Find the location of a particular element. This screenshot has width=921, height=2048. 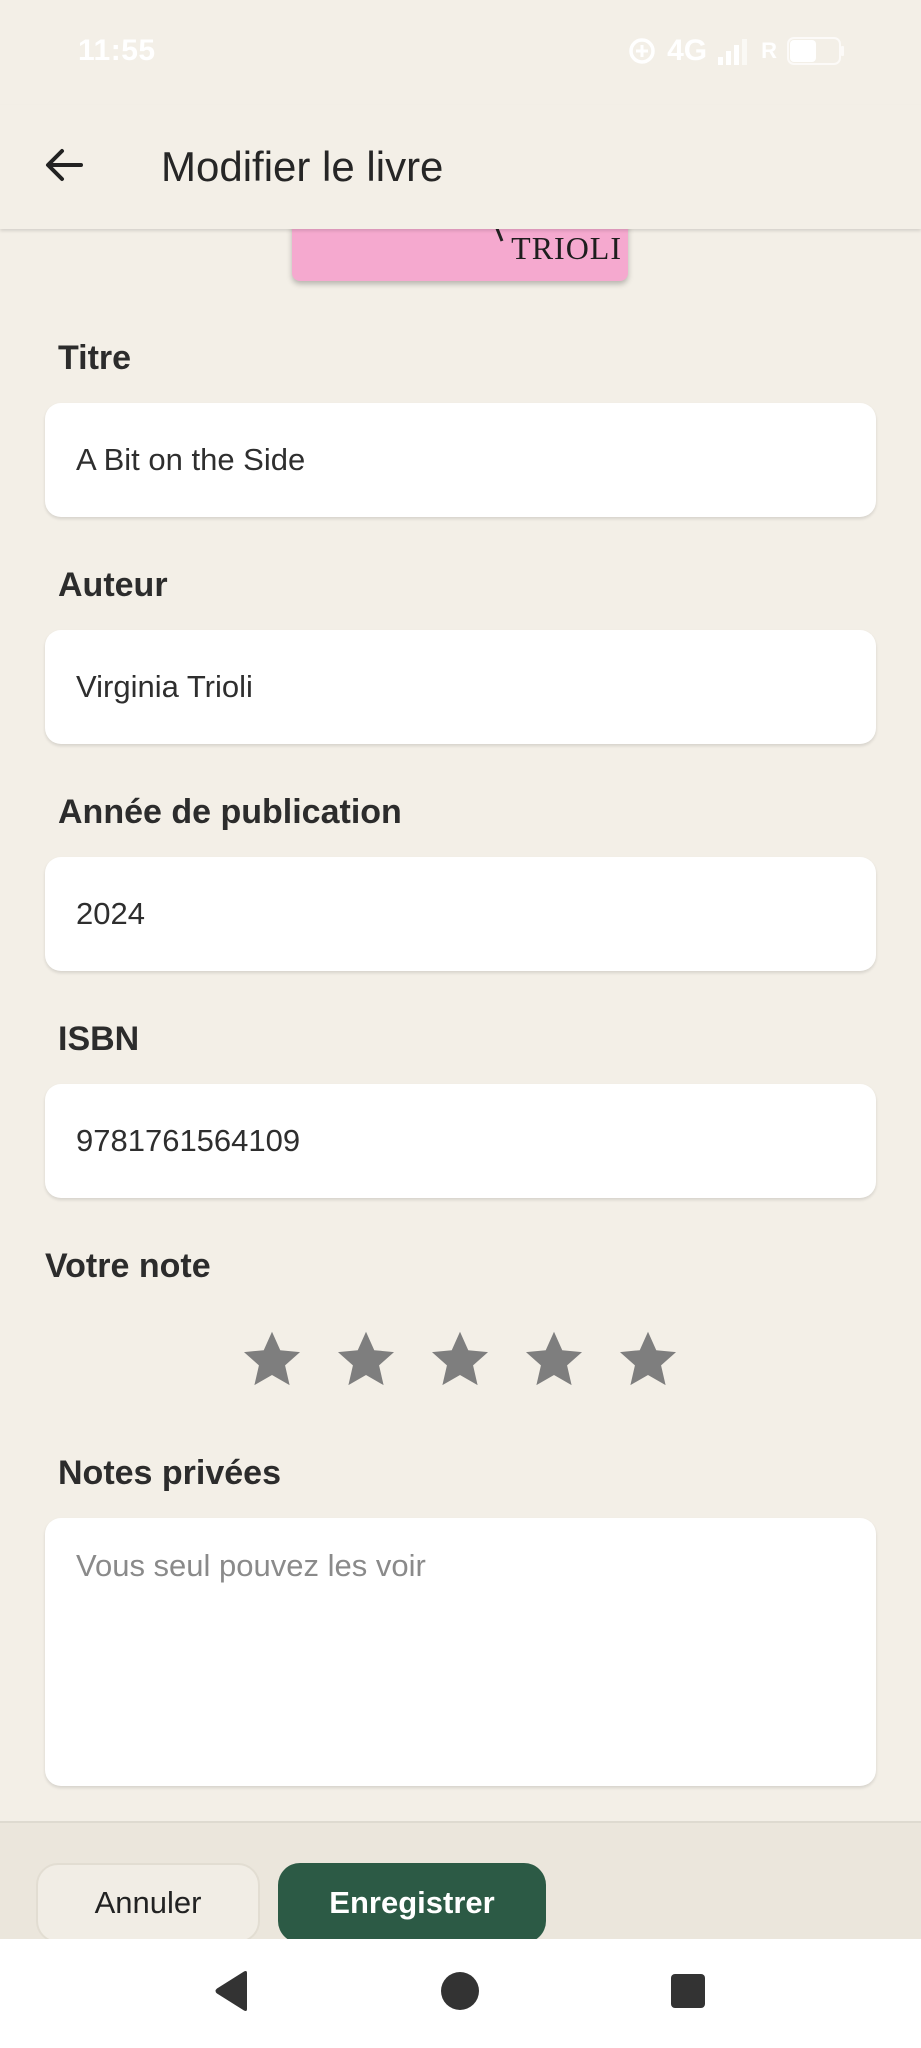

author-label: Auteur is located at coordinates (113, 585).